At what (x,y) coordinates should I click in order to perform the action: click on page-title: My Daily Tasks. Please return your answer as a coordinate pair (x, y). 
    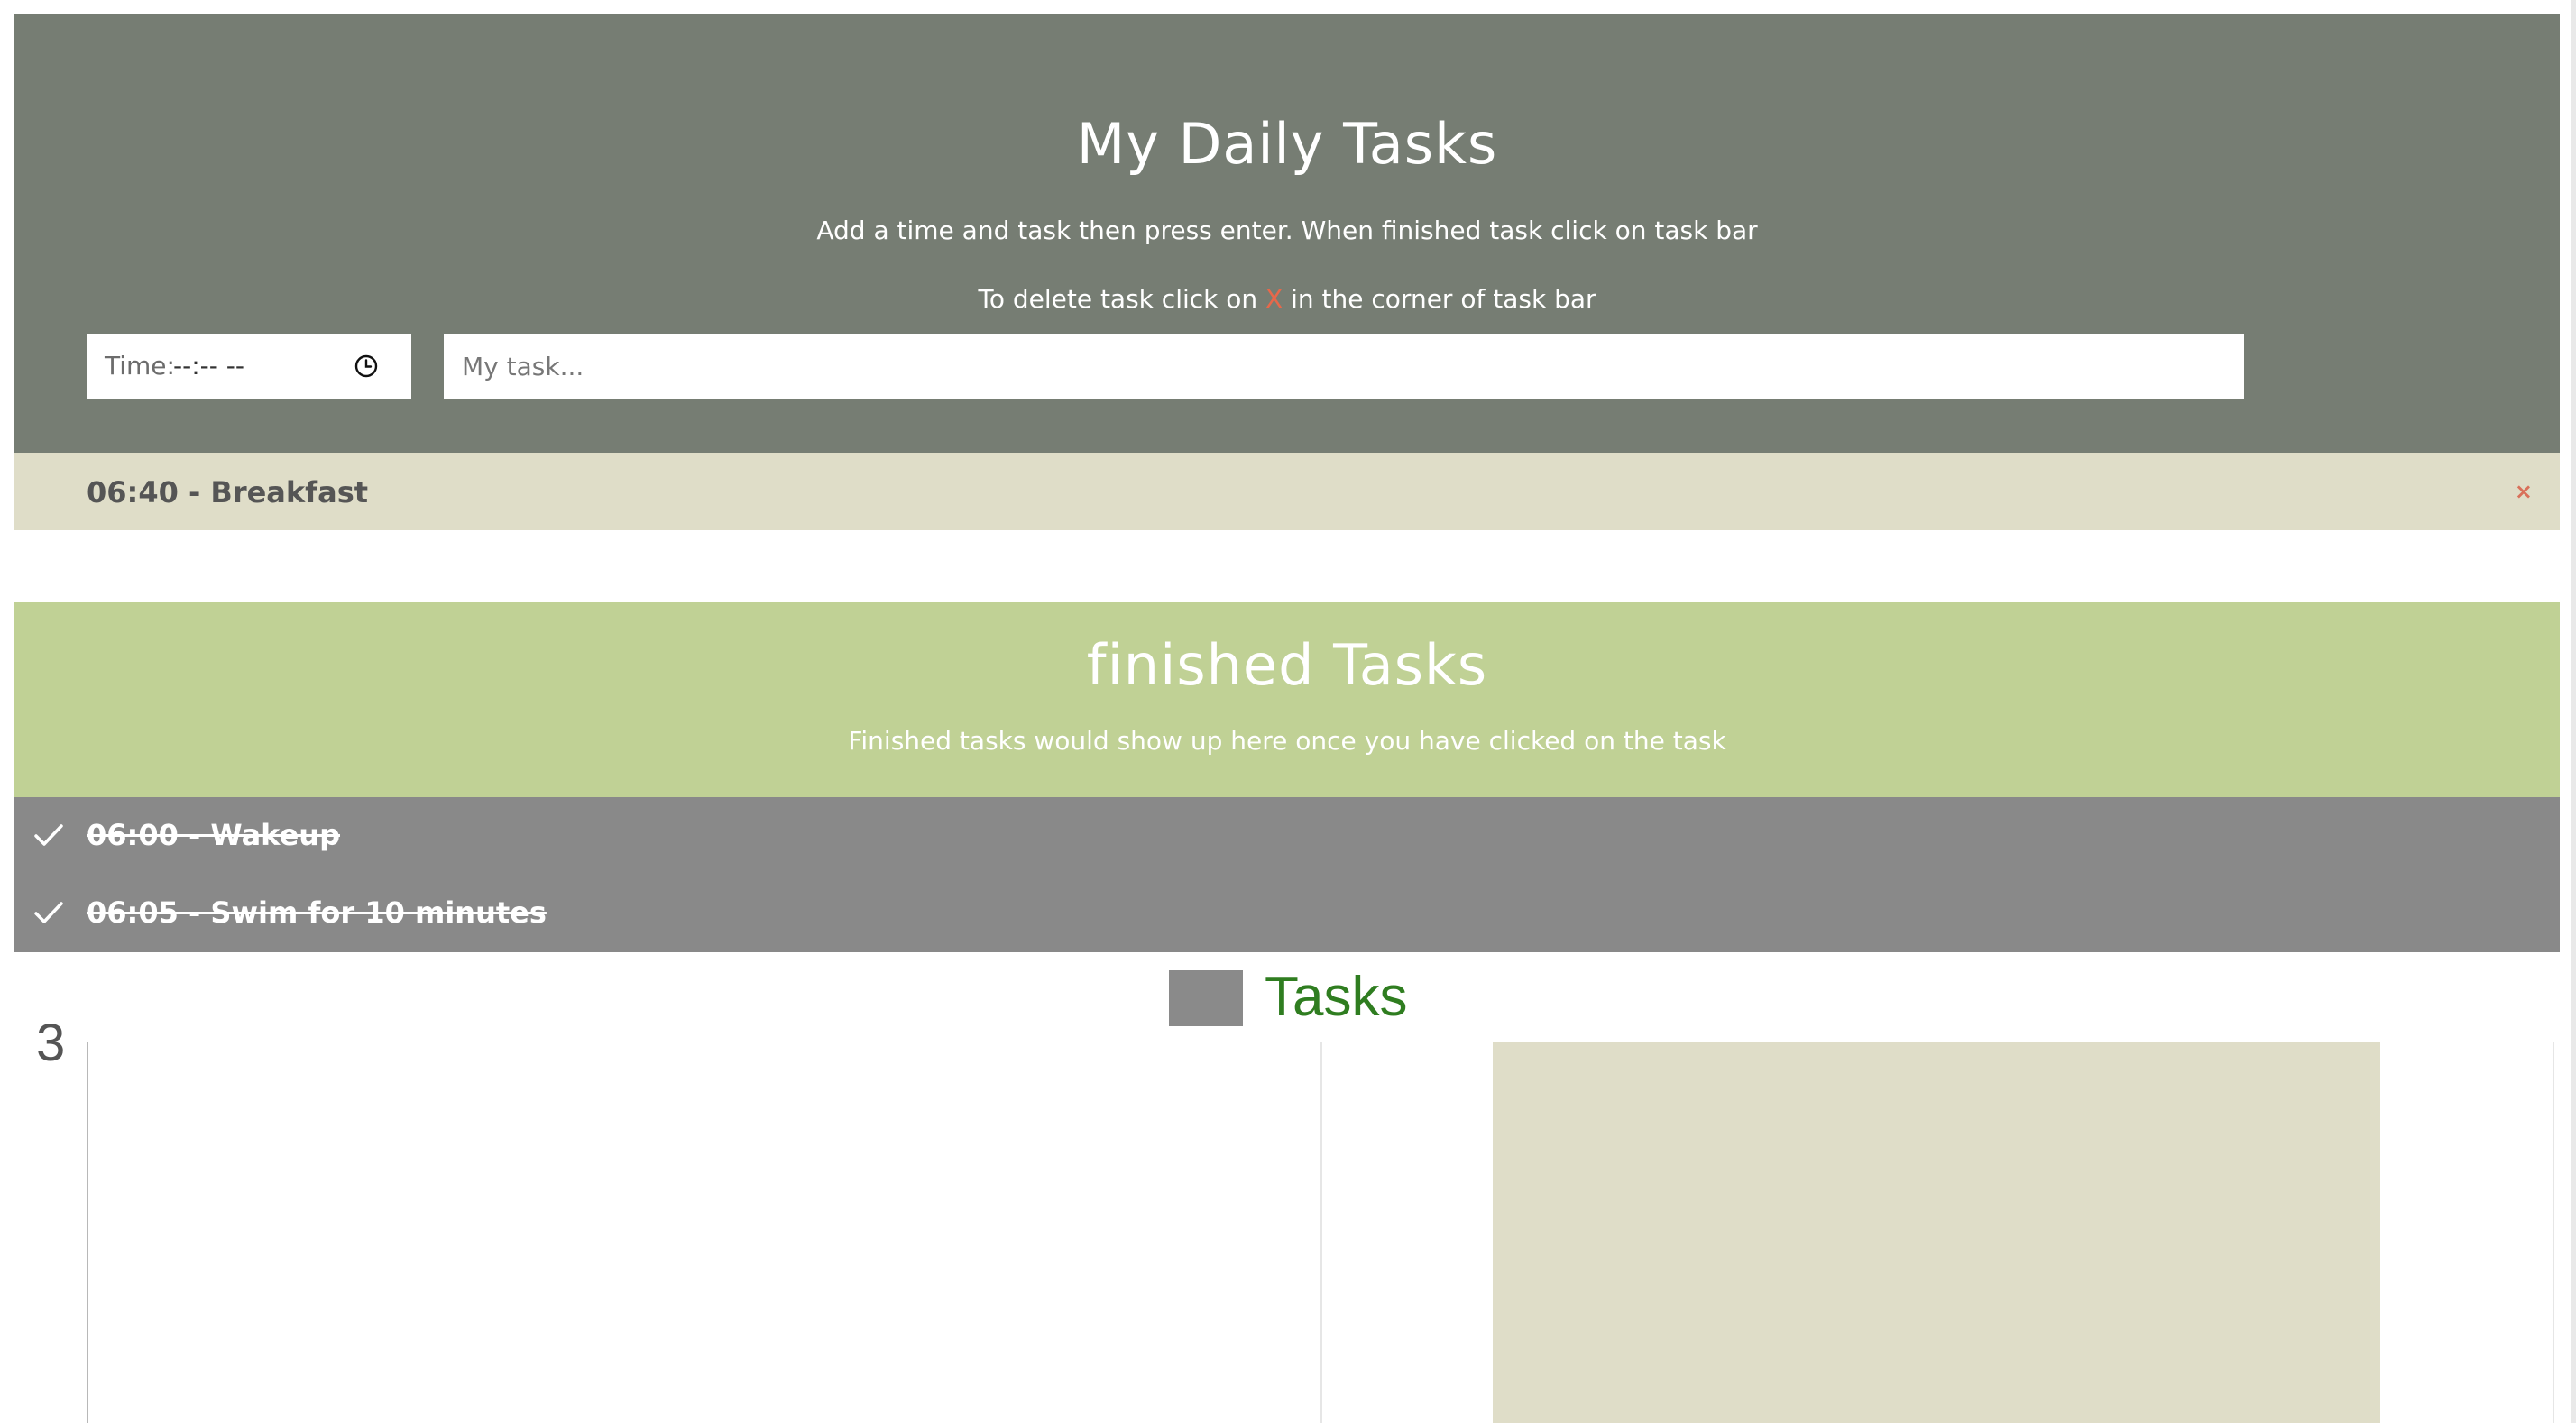
    Looking at the image, I should click on (1287, 144).